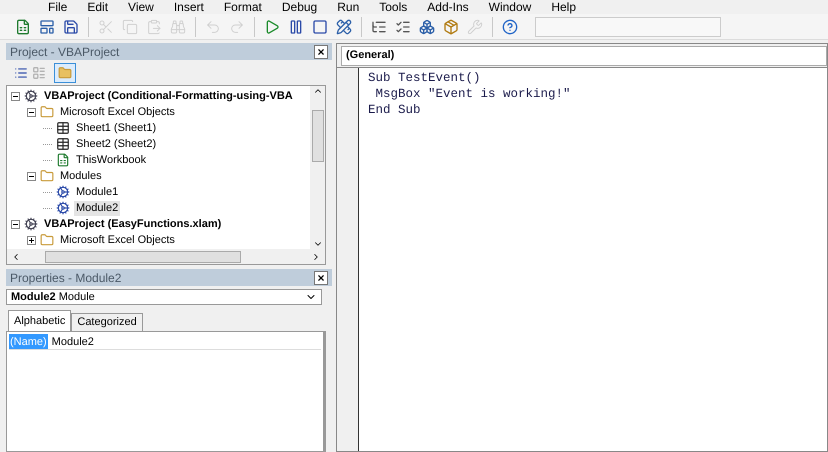 The width and height of the screenshot is (828, 452). What do you see at coordinates (393, 7) in the screenshot?
I see `menu-item: Tools` at bounding box center [393, 7].